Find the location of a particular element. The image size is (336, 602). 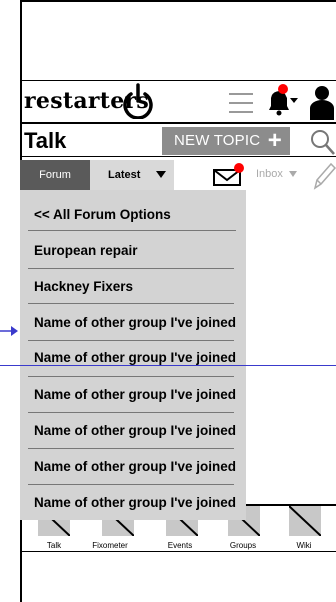

latest-label: Latest is located at coordinates (124, 175).